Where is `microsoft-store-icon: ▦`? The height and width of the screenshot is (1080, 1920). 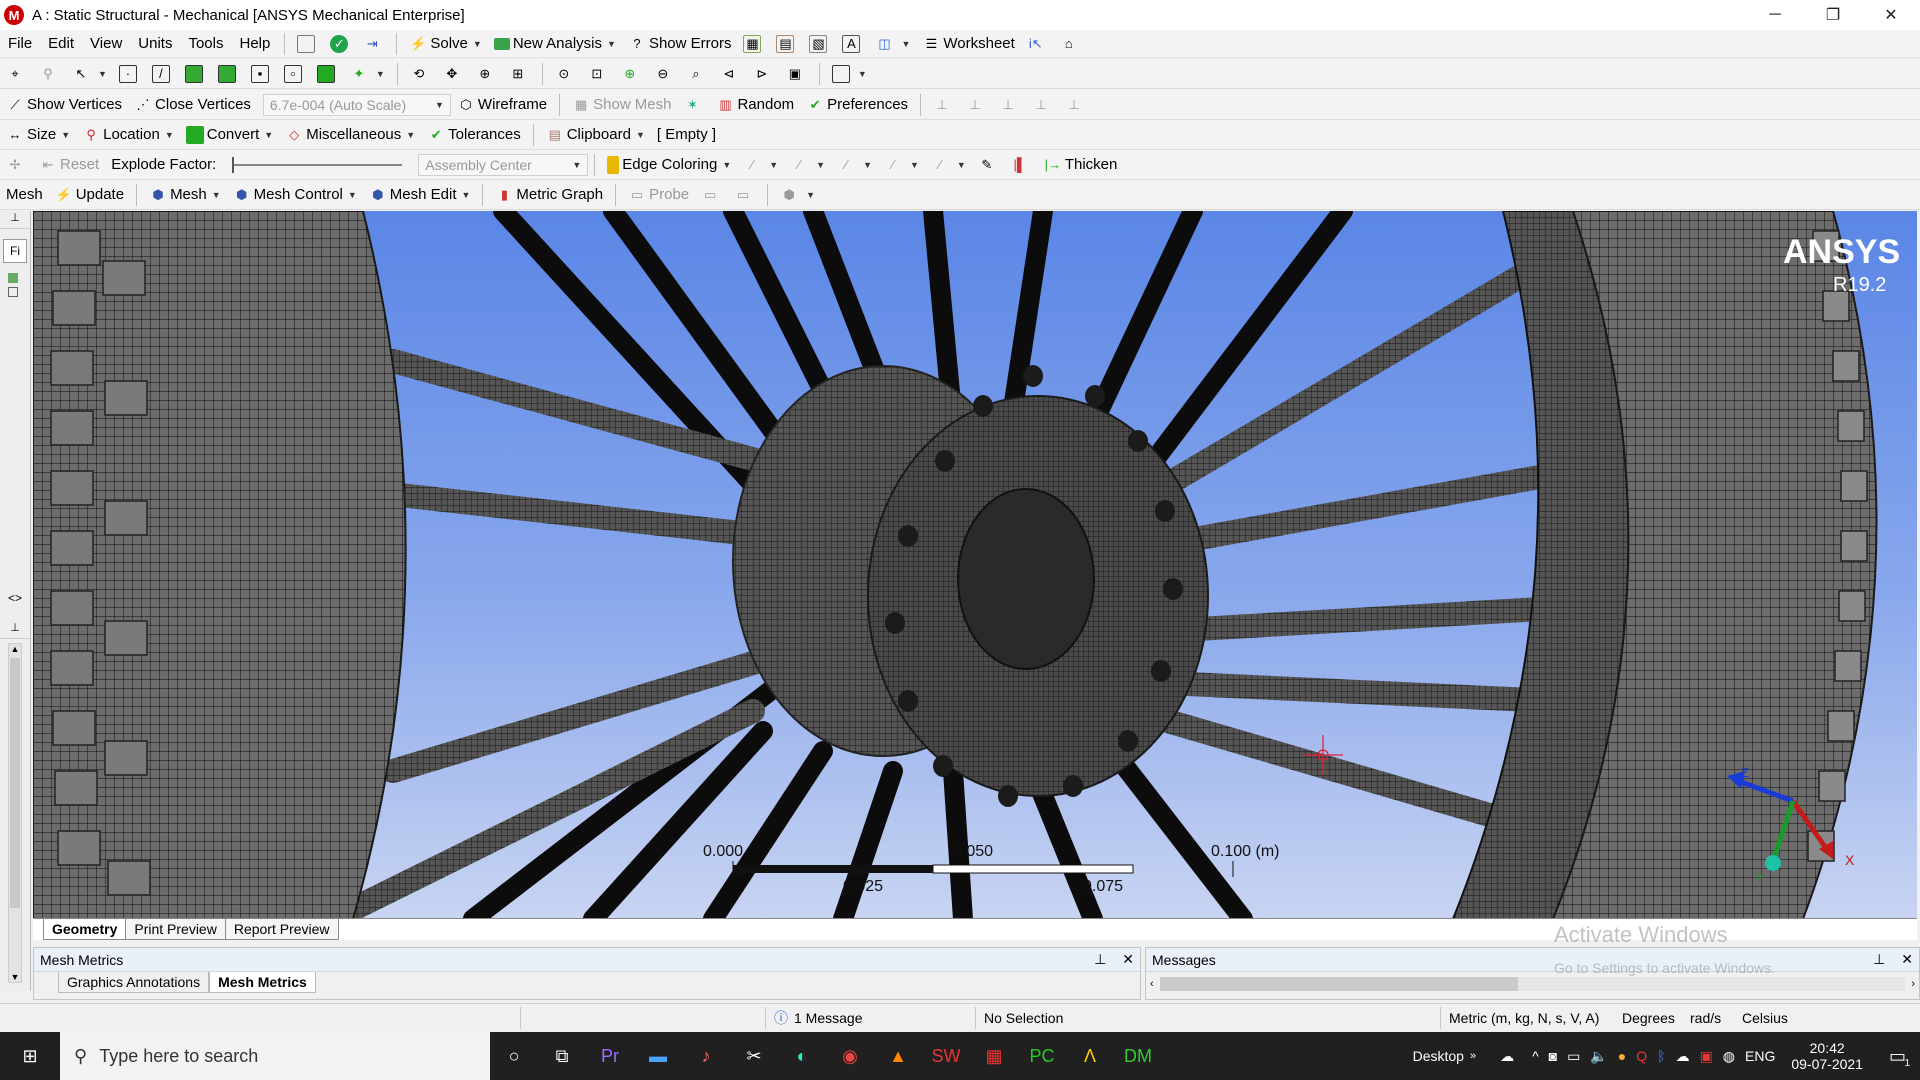 microsoft-store-icon: ▦ is located at coordinates (994, 1056).